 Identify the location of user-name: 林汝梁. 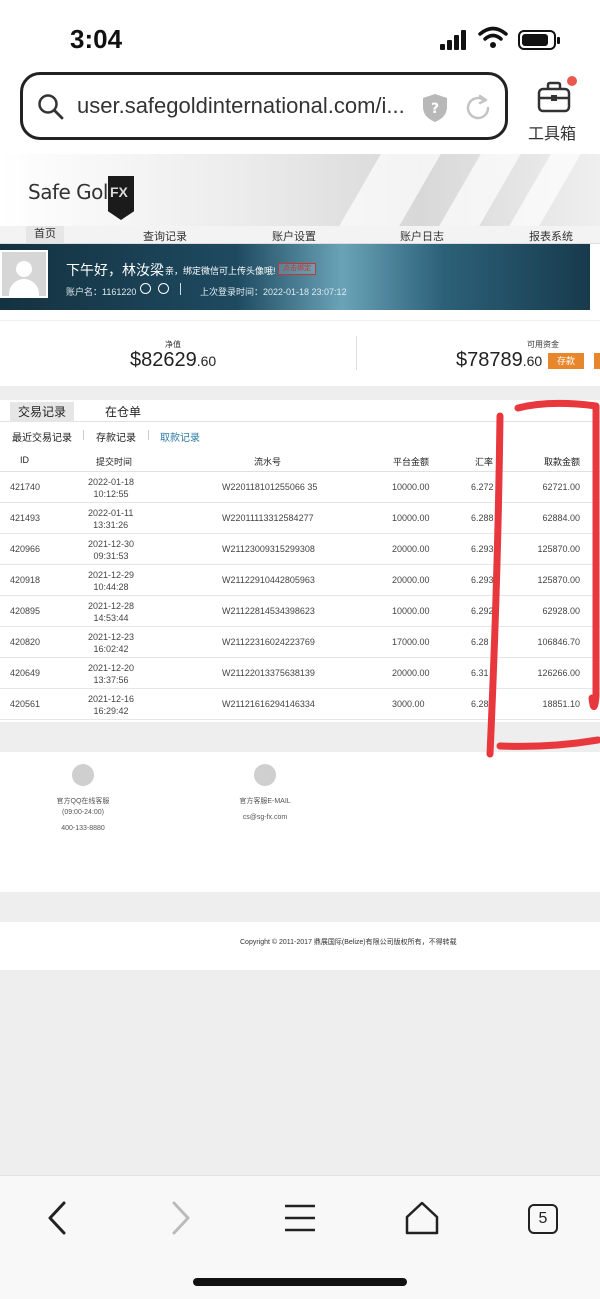
(143, 270).